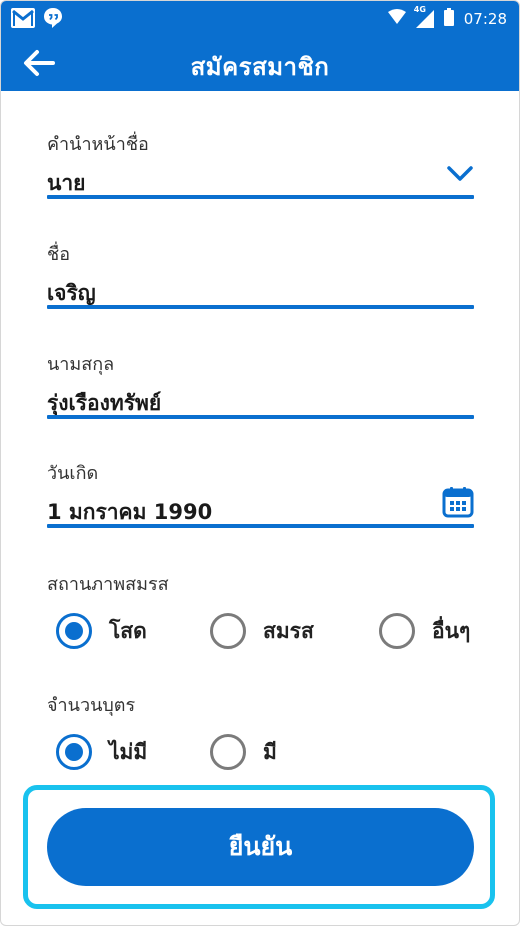  Describe the element at coordinates (53, 20) in the screenshot. I see `chat-icon` at that location.